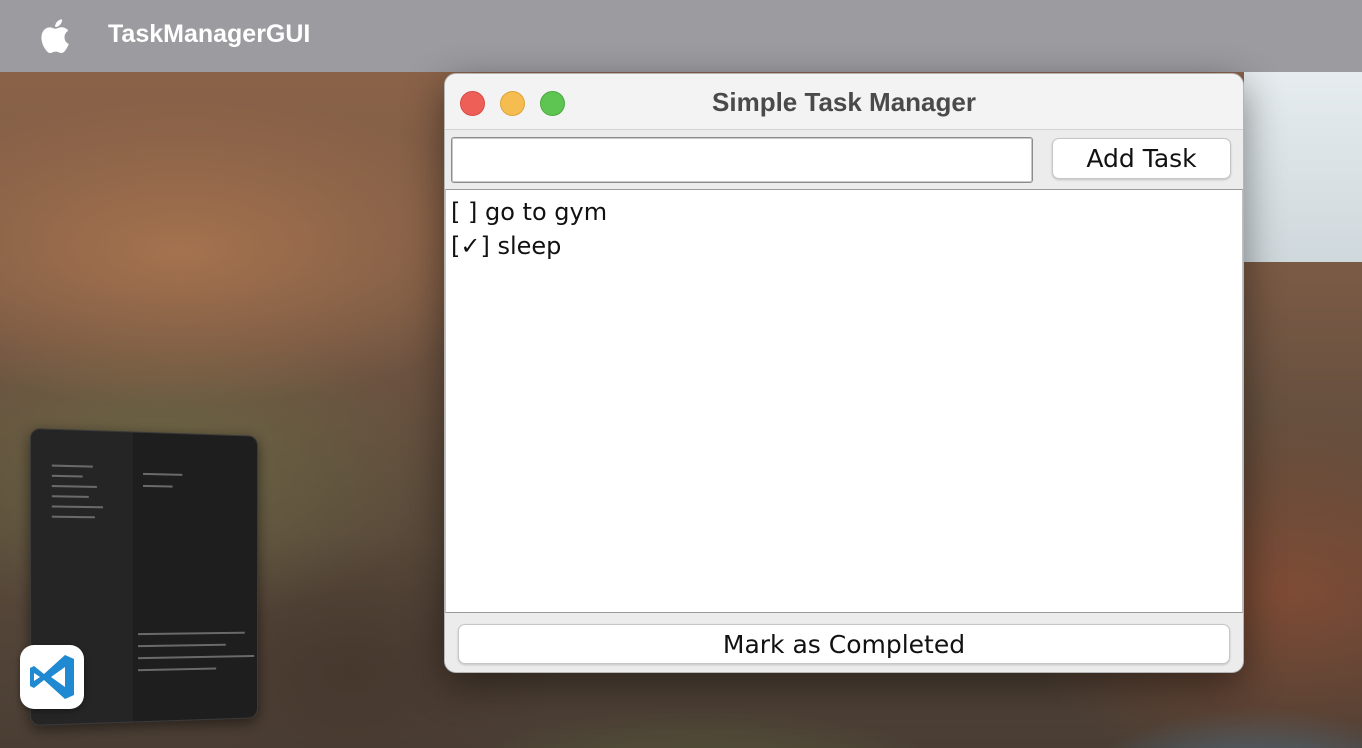 The image size is (1362, 748). What do you see at coordinates (1303, 167) in the screenshot?
I see `wallpaper-sky` at bounding box center [1303, 167].